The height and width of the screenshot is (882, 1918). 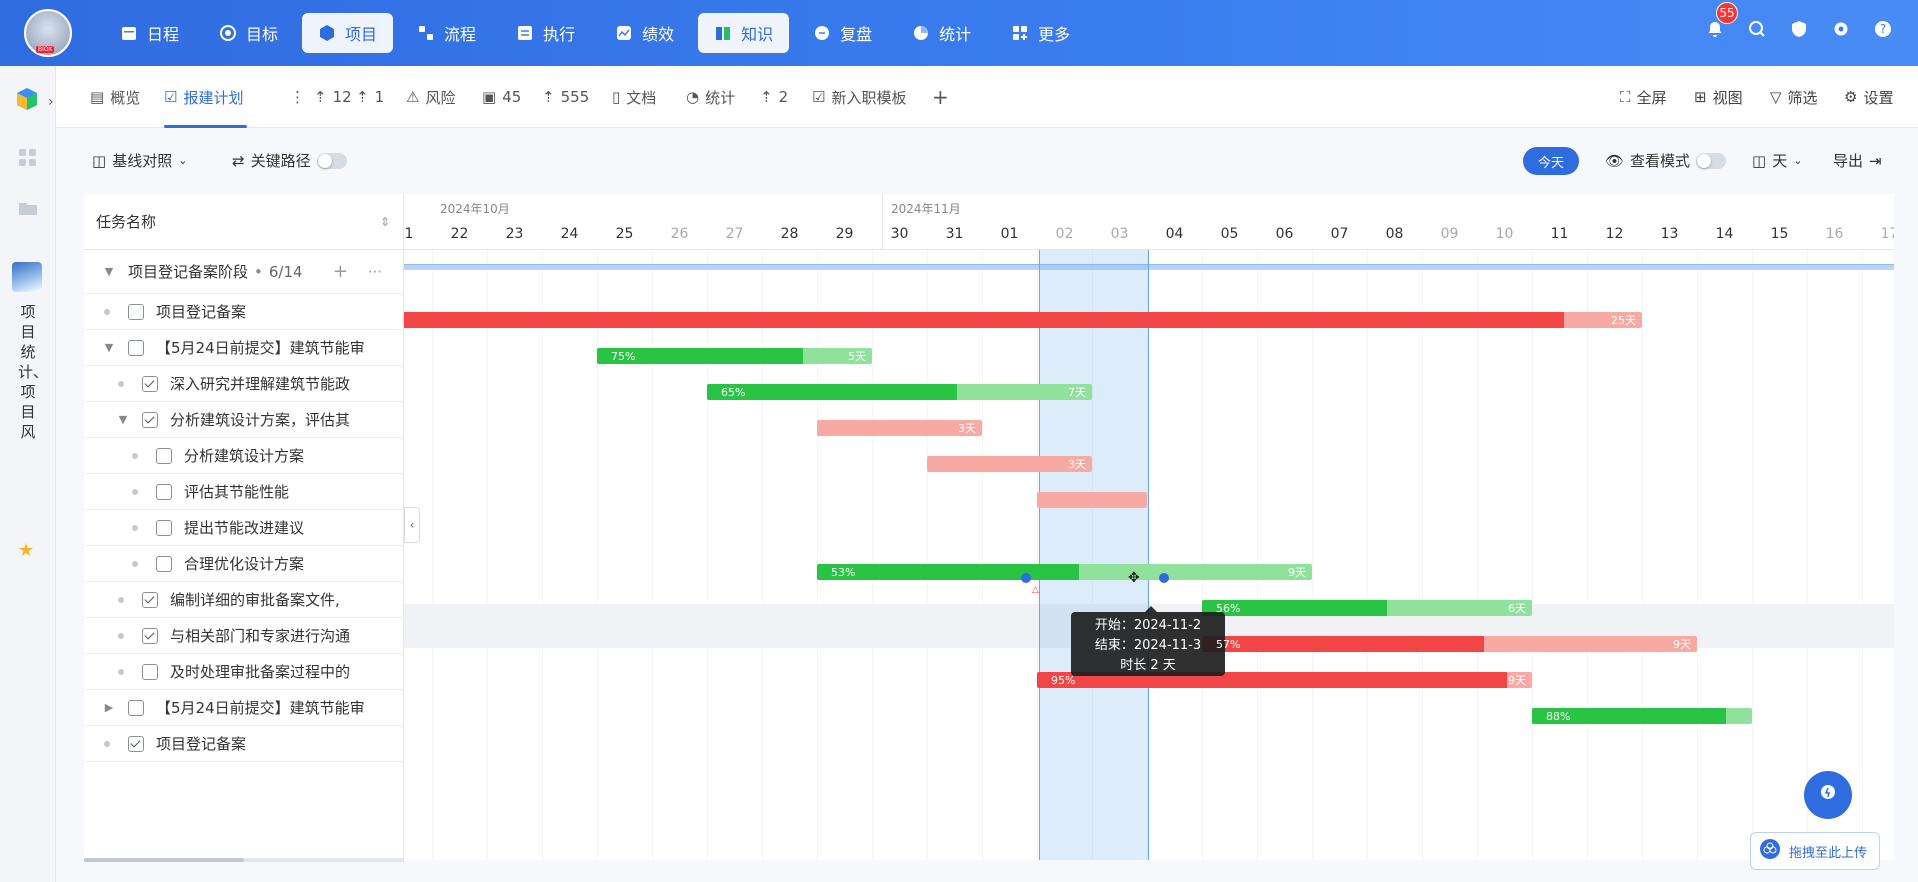 What do you see at coordinates (244, 860) in the screenshot?
I see `horizontal-scrollbar` at bounding box center [244, 860].